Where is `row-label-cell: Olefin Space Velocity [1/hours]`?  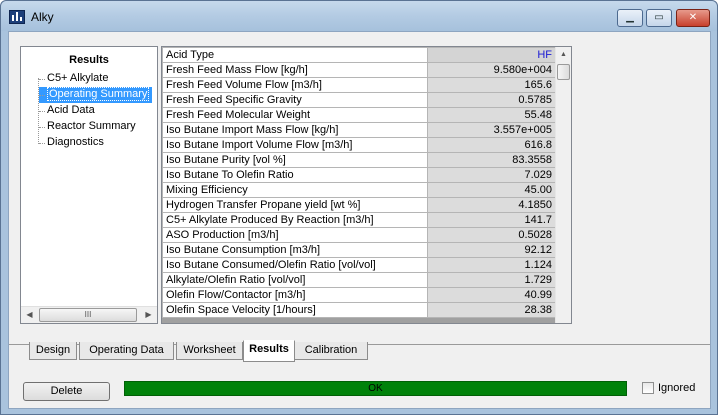
row-label-cell: Olefin Space Velocity [1/hours] is located at coordinates (295, 310).